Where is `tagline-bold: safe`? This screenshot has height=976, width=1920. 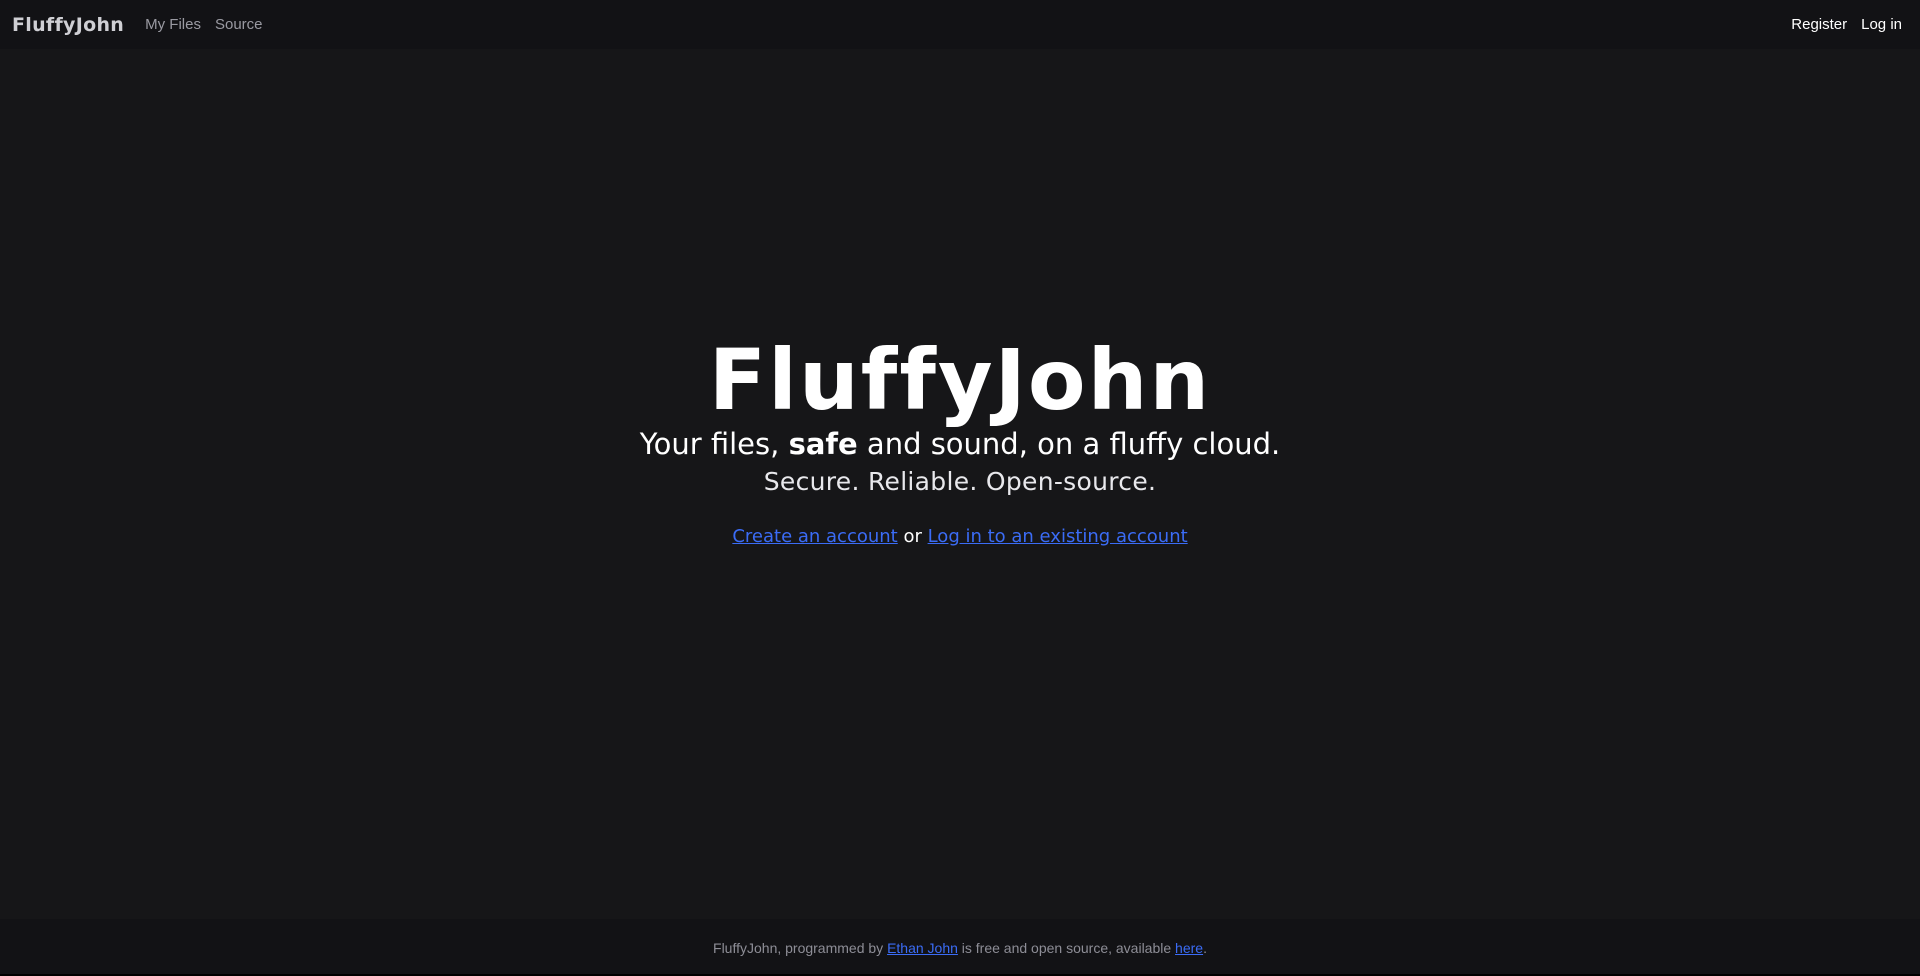
tagline-bold: safe is located at coordinates (823, 444).